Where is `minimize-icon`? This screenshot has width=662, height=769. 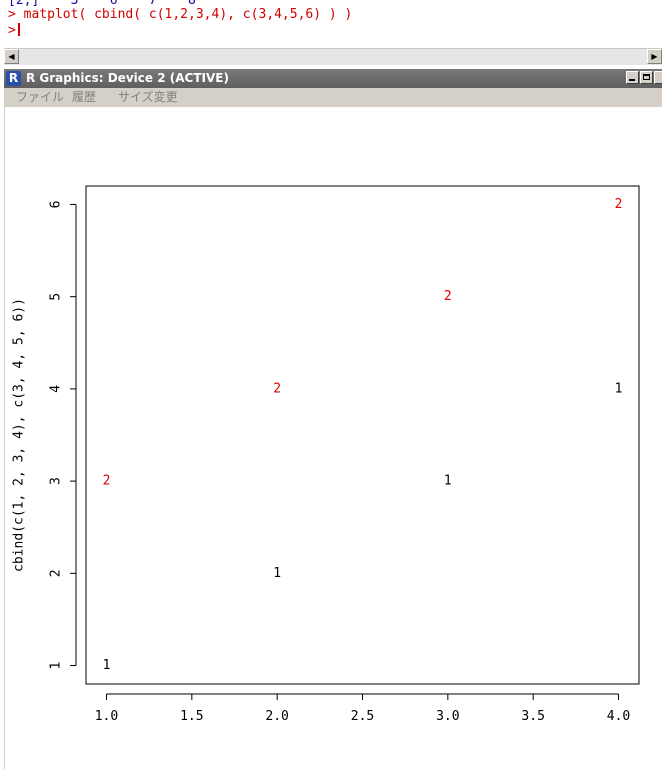 minimize-icon is located at coordinates (632, 80).